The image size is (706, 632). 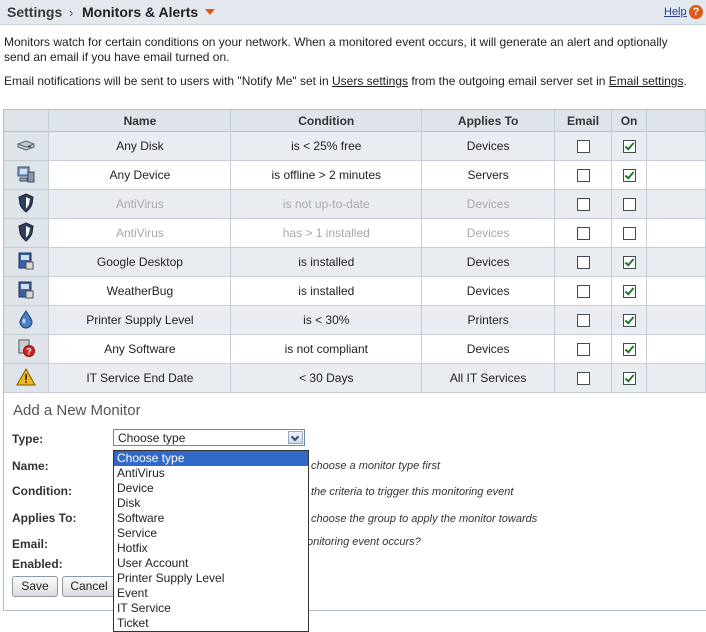 I want to click on dropdown-option: IT Service, so click(x=211, y=608).